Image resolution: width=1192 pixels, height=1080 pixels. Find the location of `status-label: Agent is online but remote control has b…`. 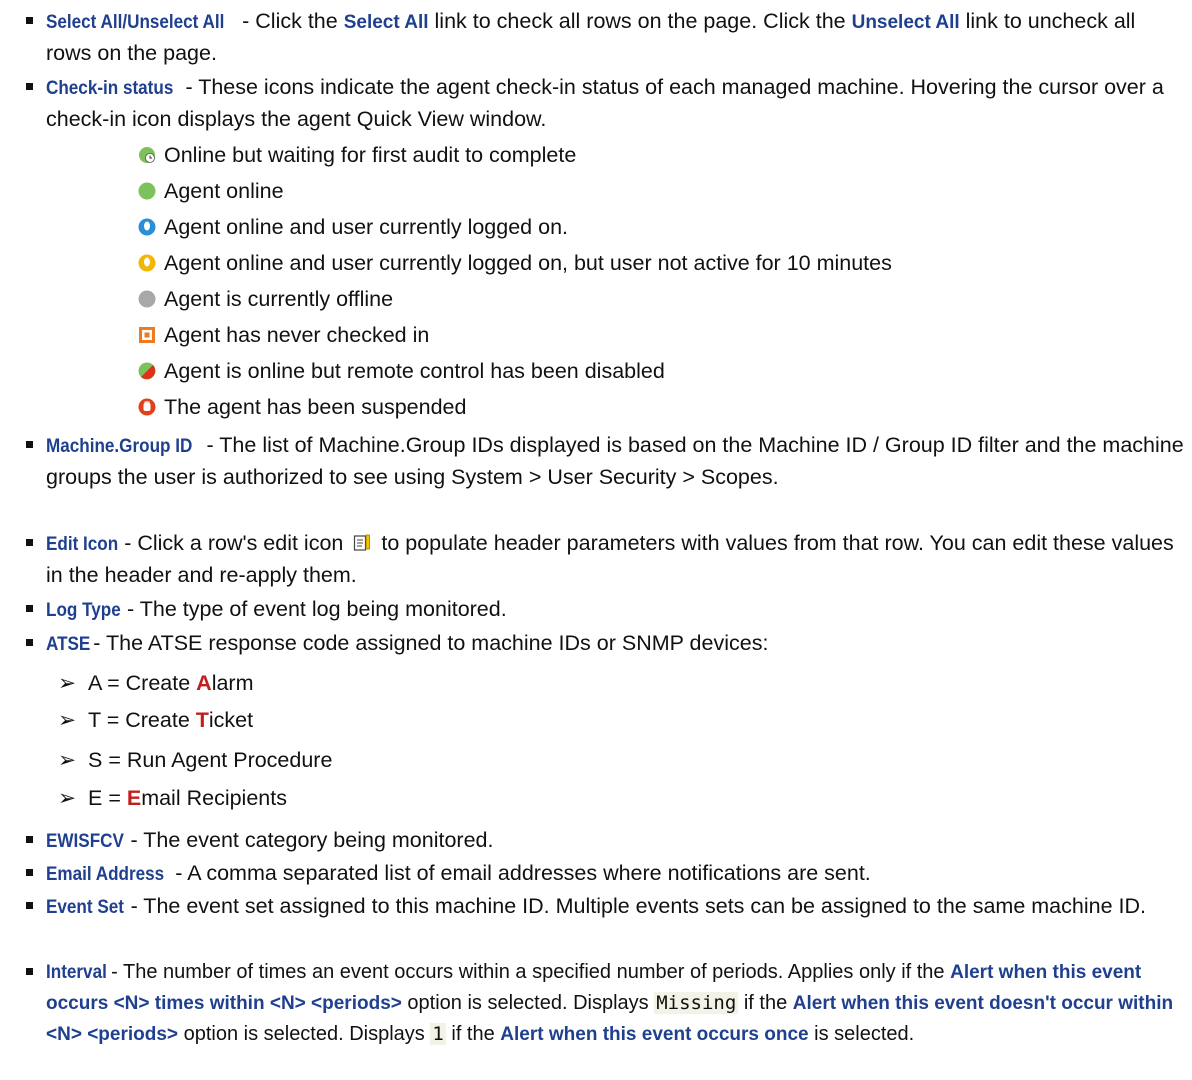

status-label: Agent is online but remote control has b… is located at coordinates (414, 371).